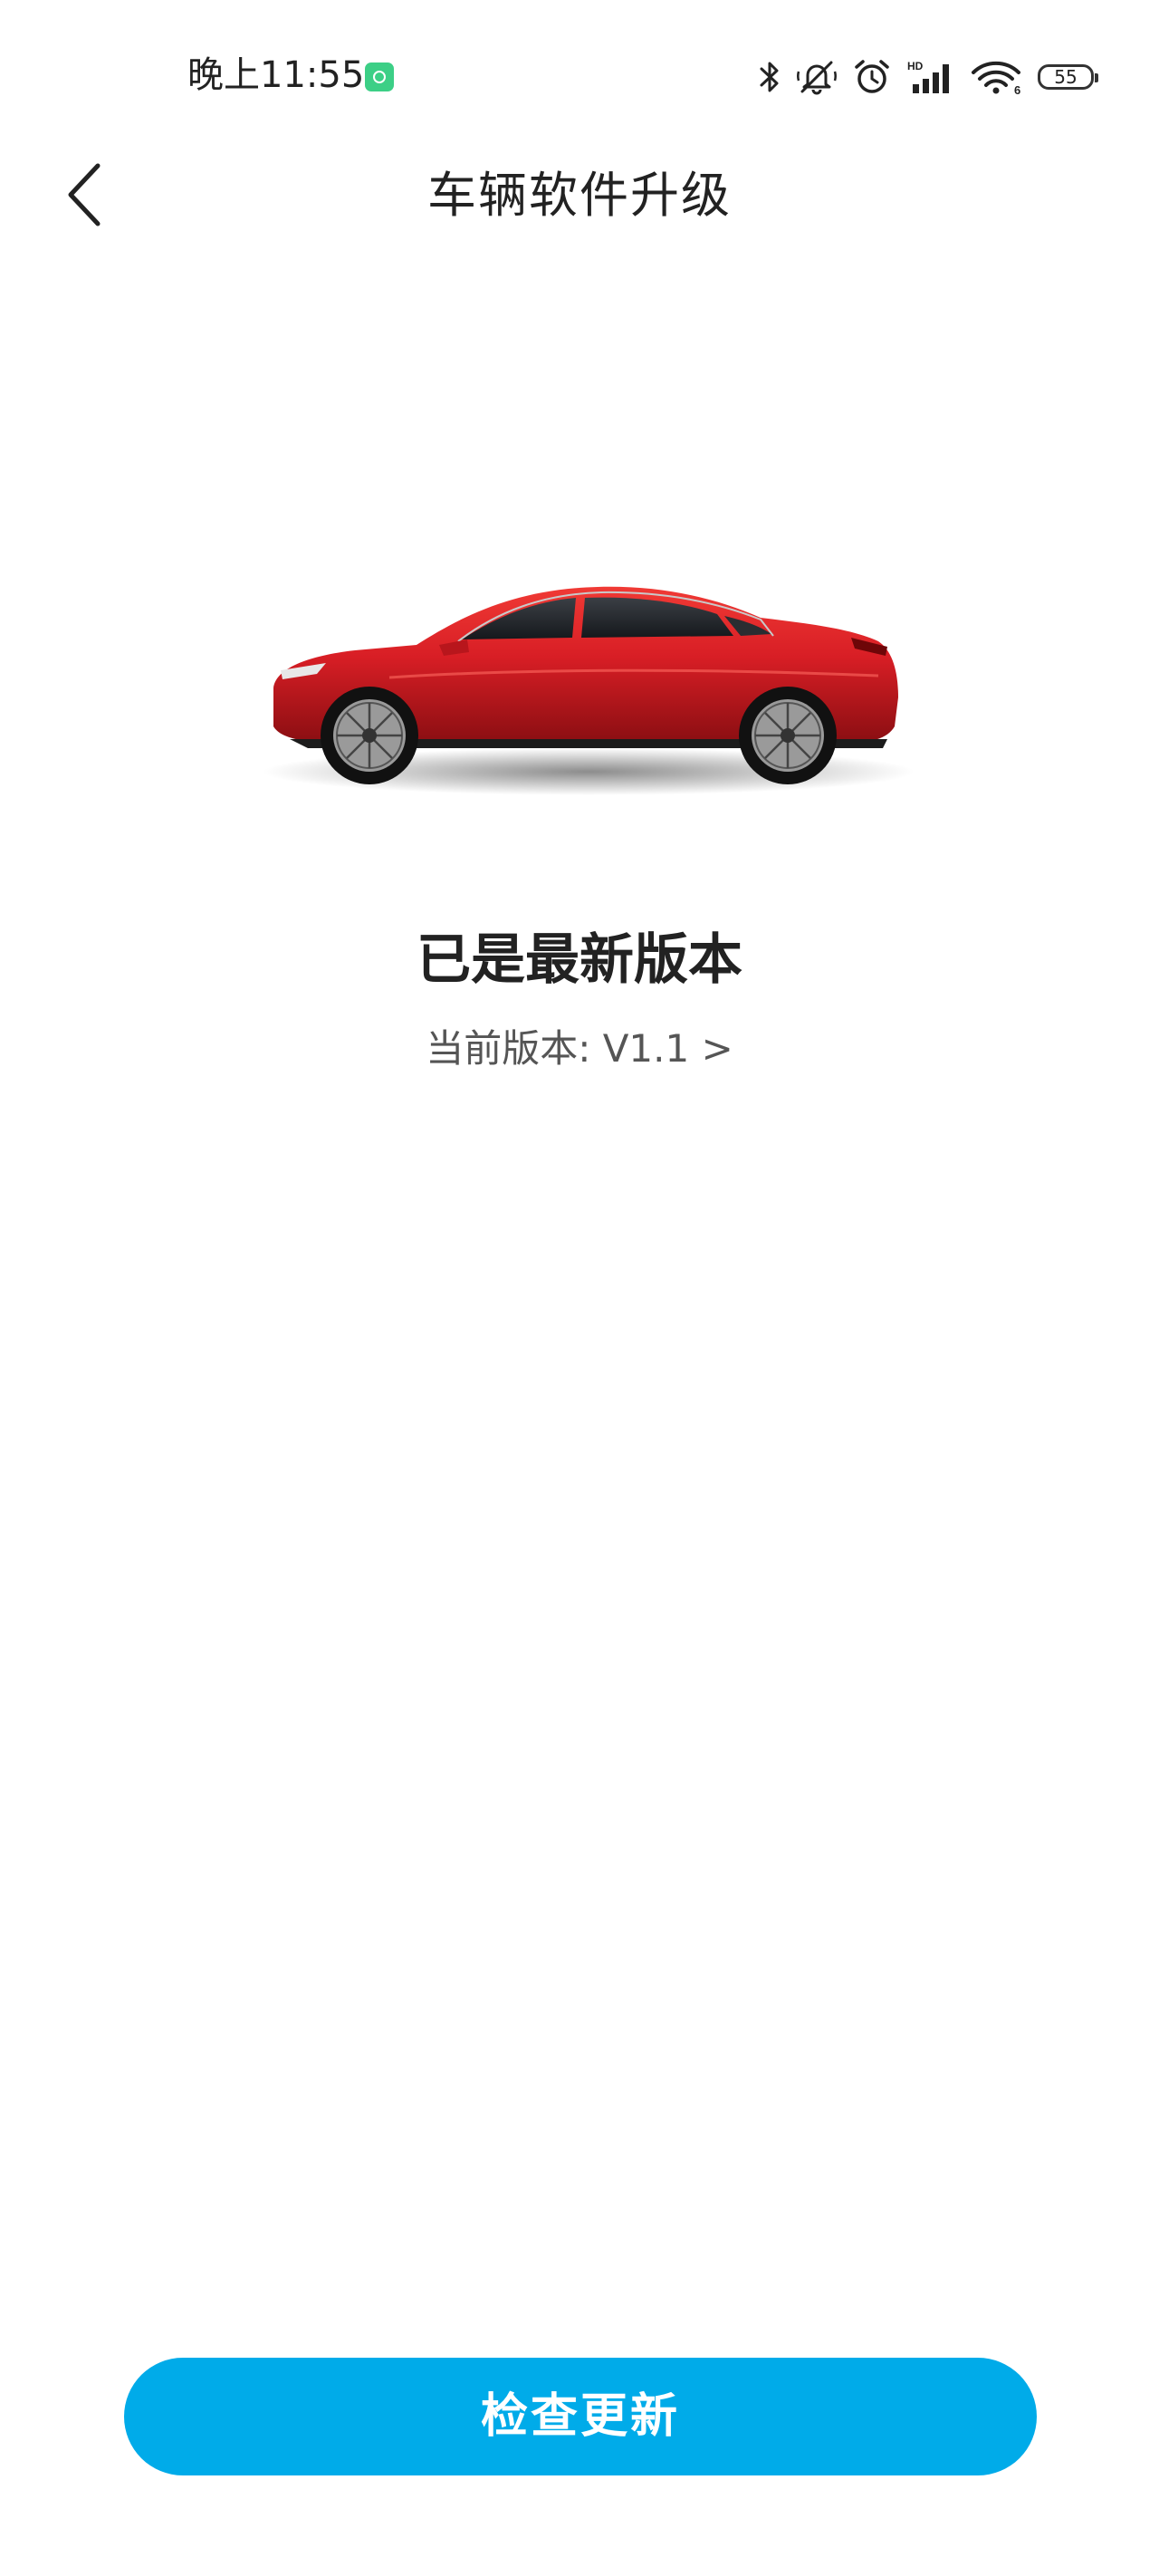 The height and width of the screenshot is (2576, 1159). Describe the element at coordinates (915, 66) in the screenshot. I see `svg-text: HD` at that location.